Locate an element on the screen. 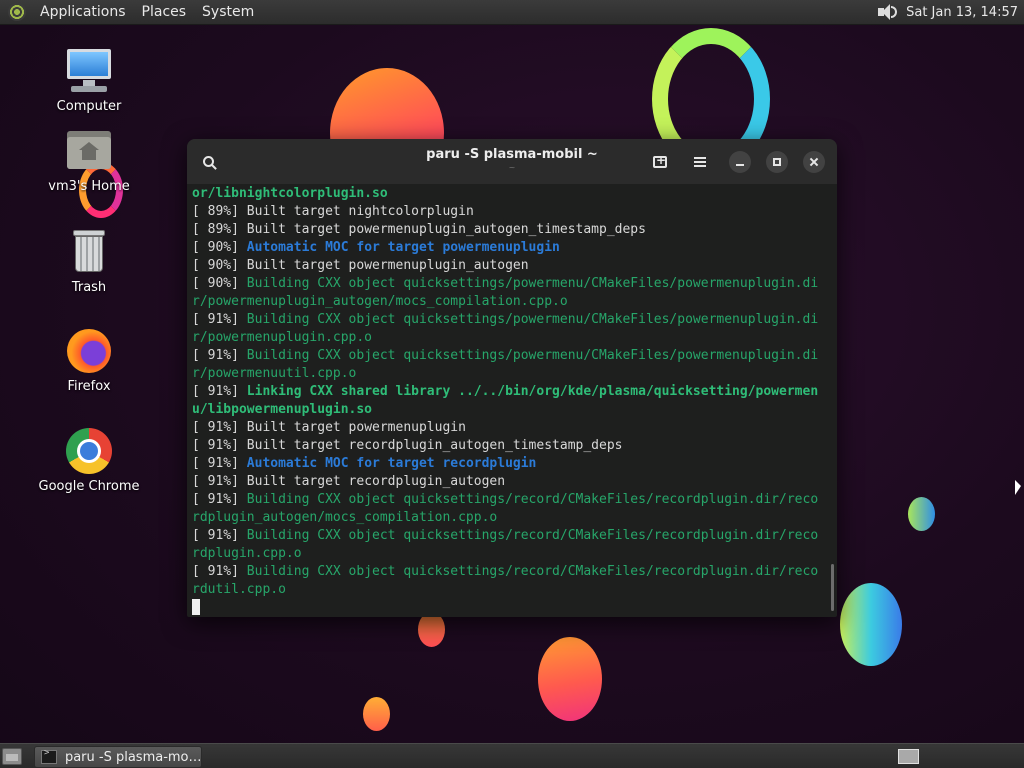 This screenshot has width=1024, height=768. menu-system: System is located at coordinates (228, 12).